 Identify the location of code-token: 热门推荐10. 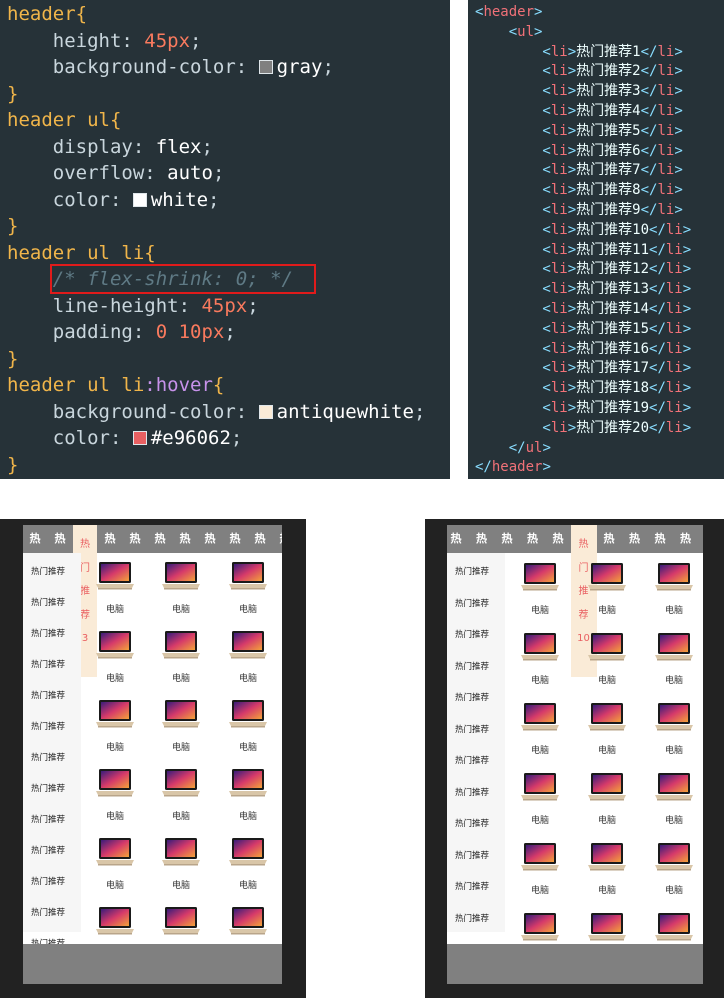
(613, 229).